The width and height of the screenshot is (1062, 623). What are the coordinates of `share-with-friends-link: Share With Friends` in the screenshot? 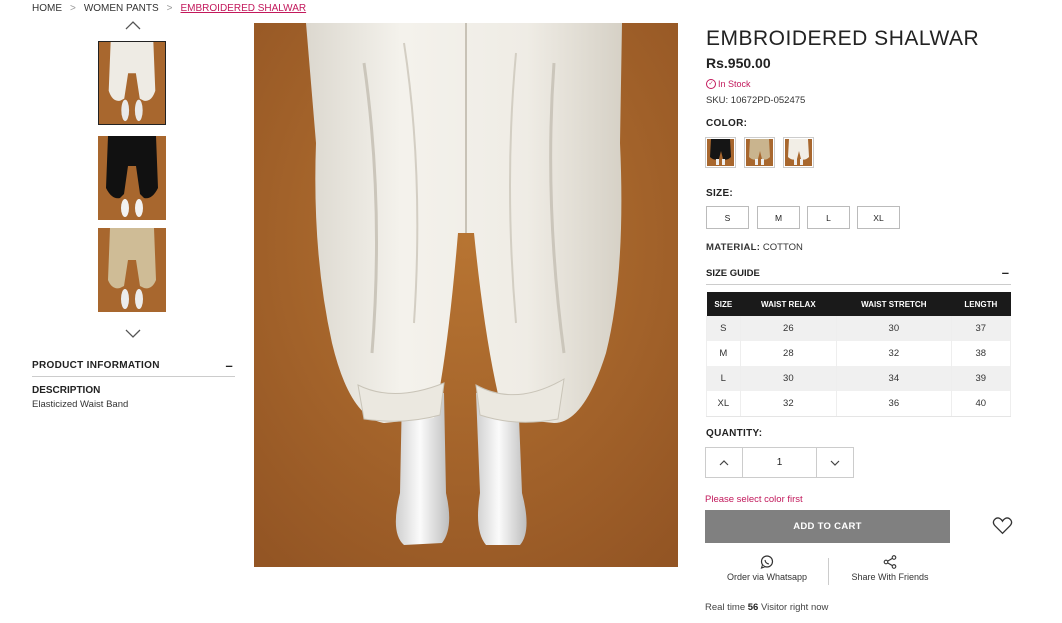 It's located at (890, 568).